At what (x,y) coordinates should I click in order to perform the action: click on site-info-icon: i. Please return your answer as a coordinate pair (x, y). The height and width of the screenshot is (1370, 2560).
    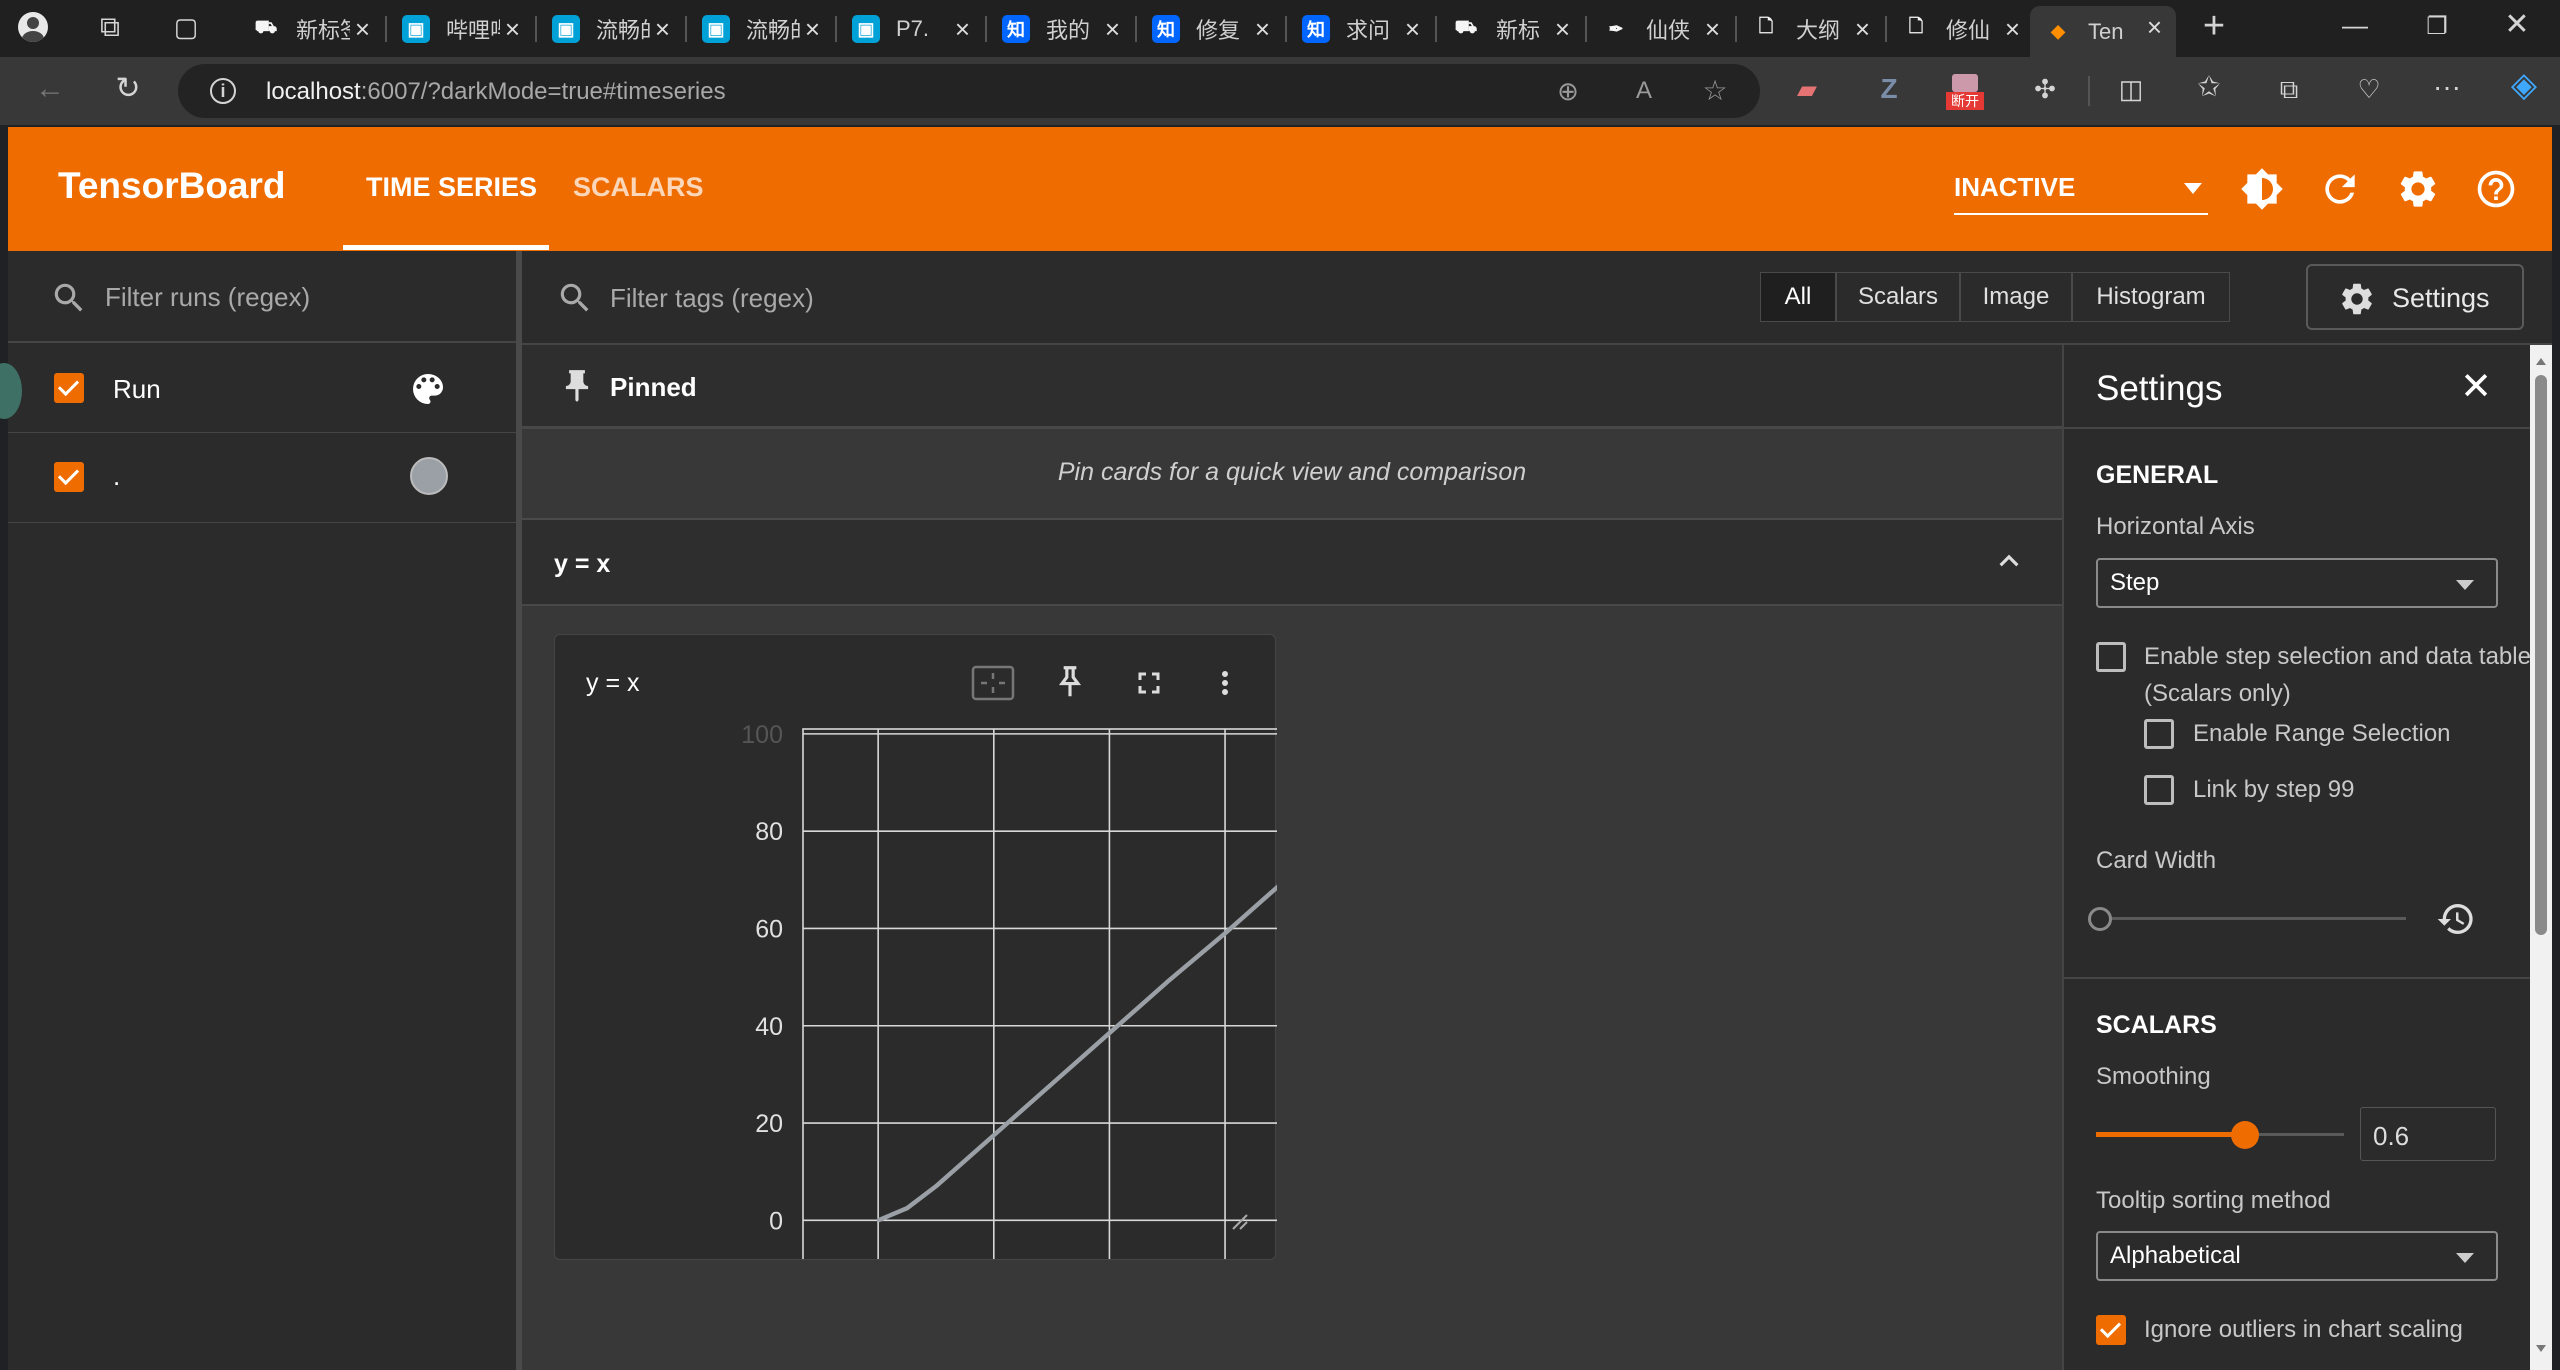
    Looking at the image, I should click on (223, 91).